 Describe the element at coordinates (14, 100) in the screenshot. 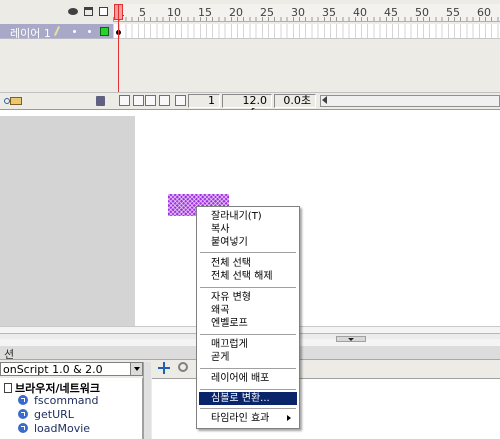

I see `add-layer-icon` at that location.